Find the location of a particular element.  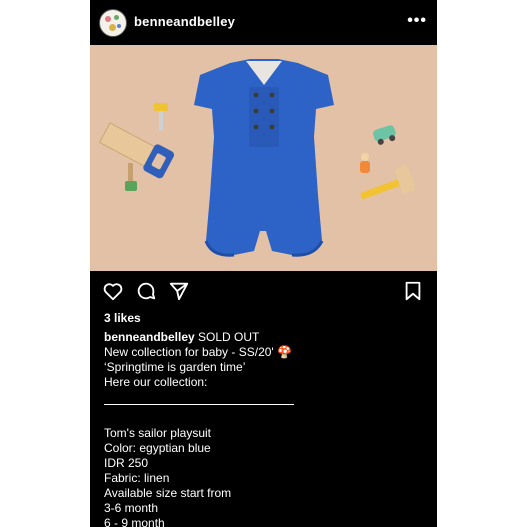

profile-avatar is located at coordinates (113, 23).